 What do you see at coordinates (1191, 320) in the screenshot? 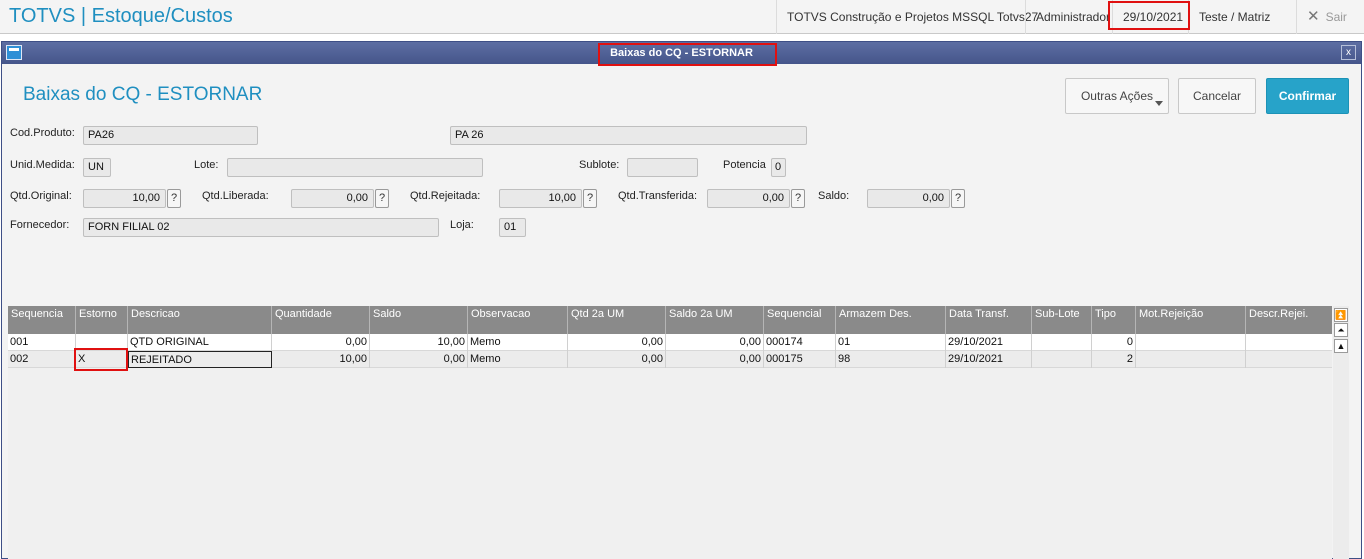
I see `column-header-mot-rejeicao: Mot.Rejeição` at bounding box center [1191, 320].